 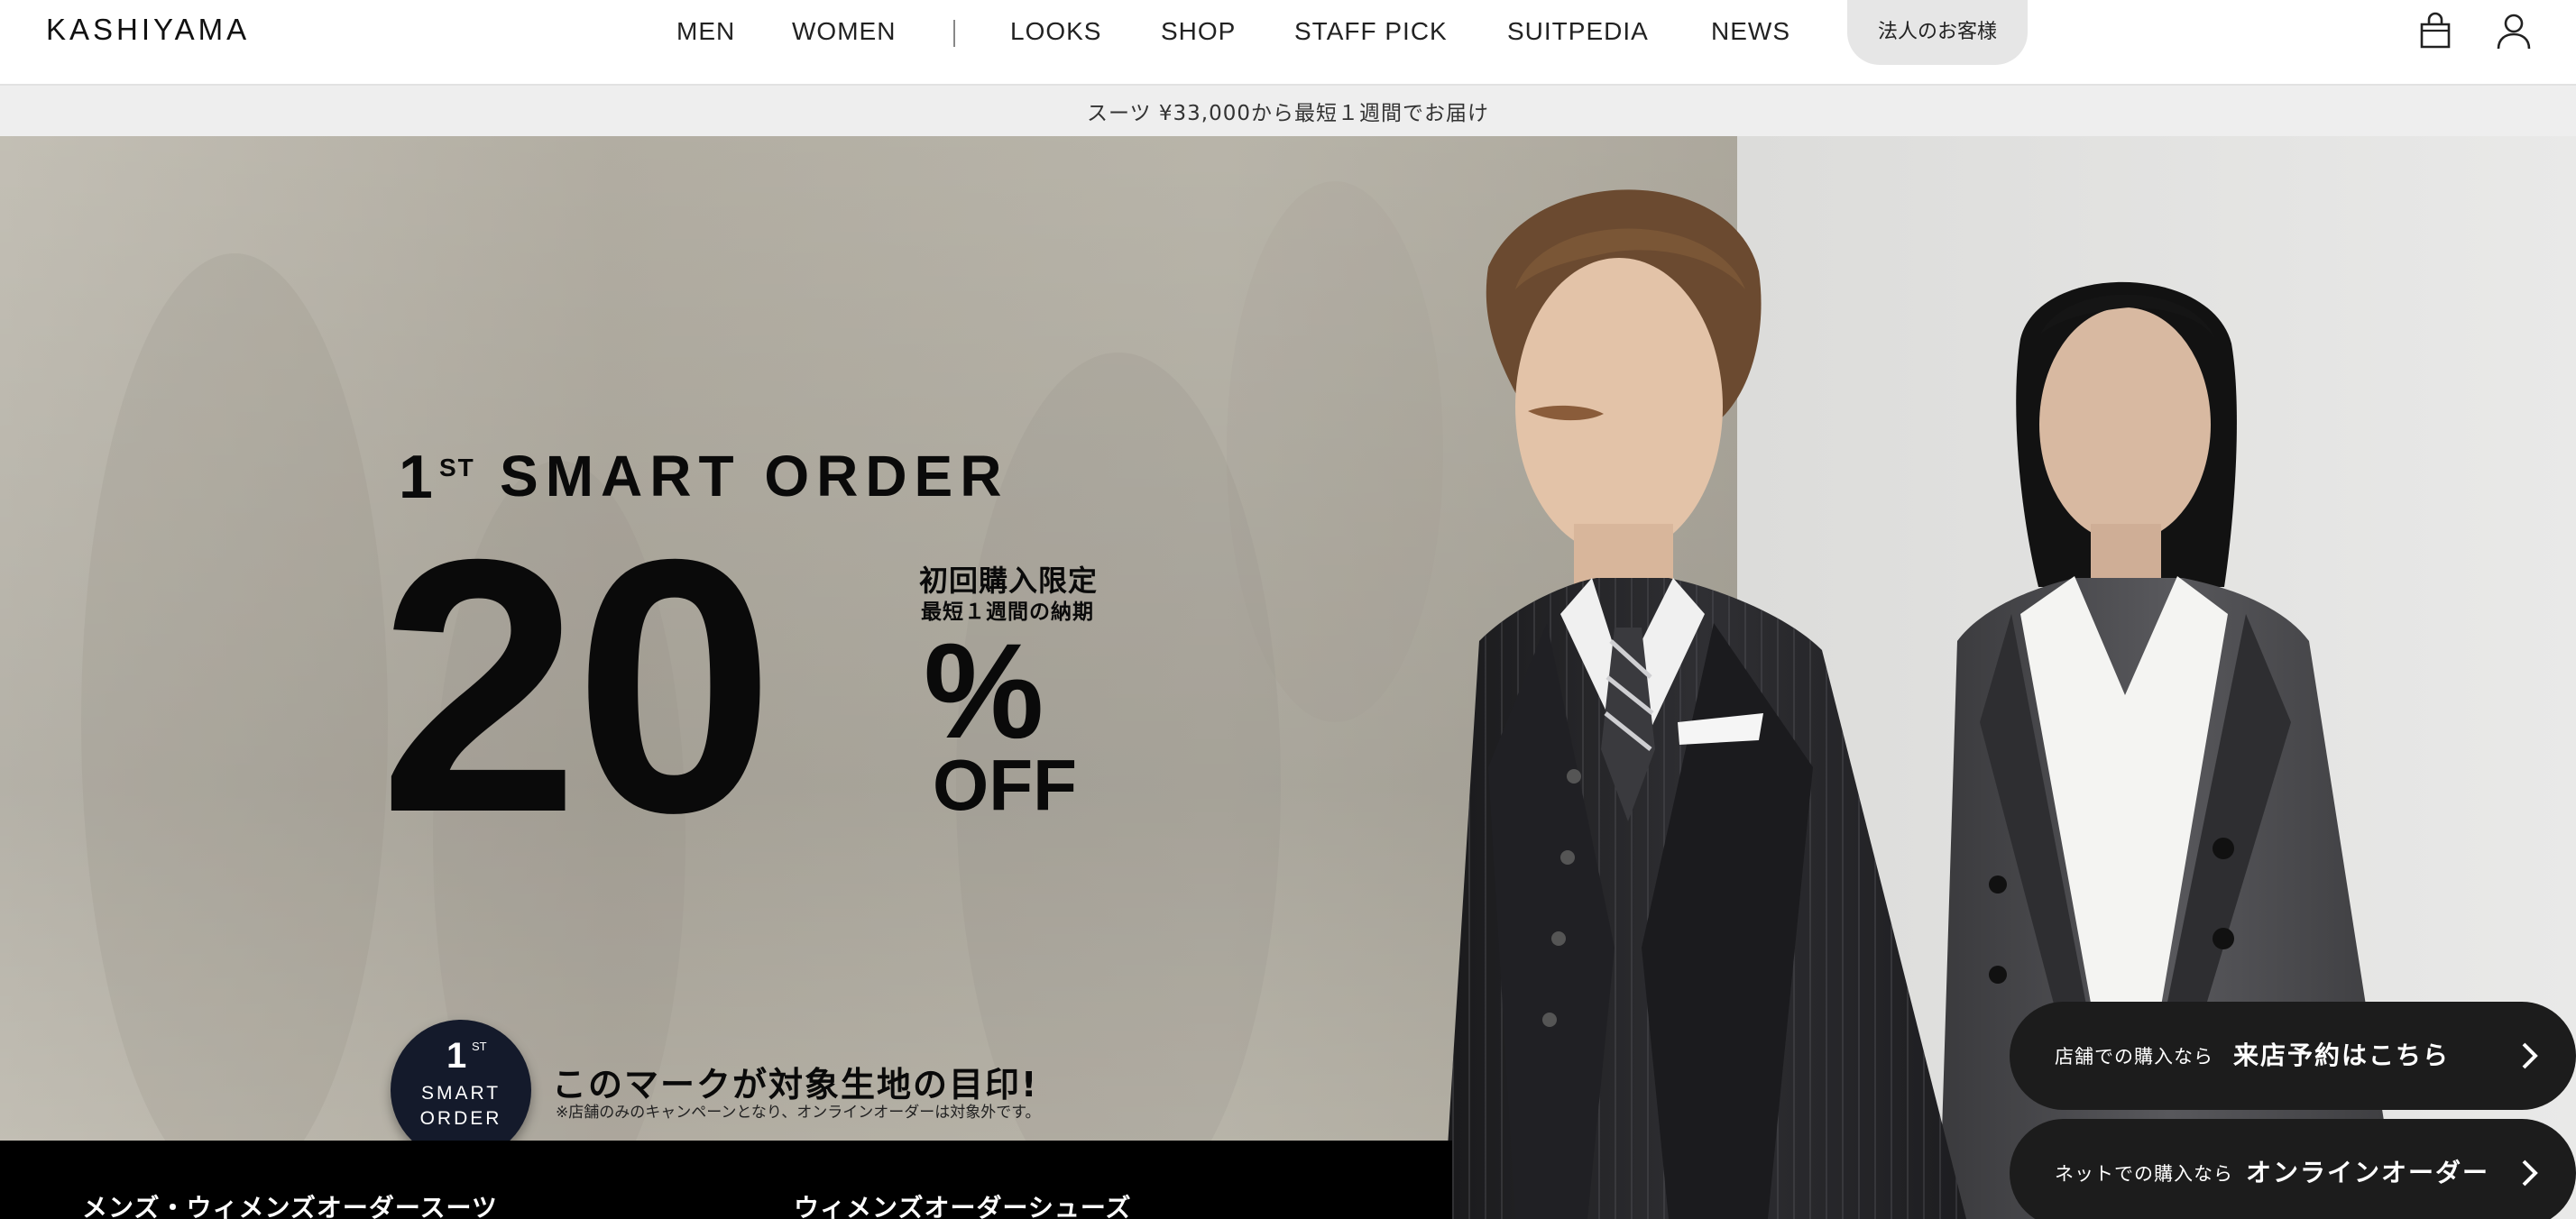 I want to click on nav-looks: LOOKS, so click(x=1055, y=31).